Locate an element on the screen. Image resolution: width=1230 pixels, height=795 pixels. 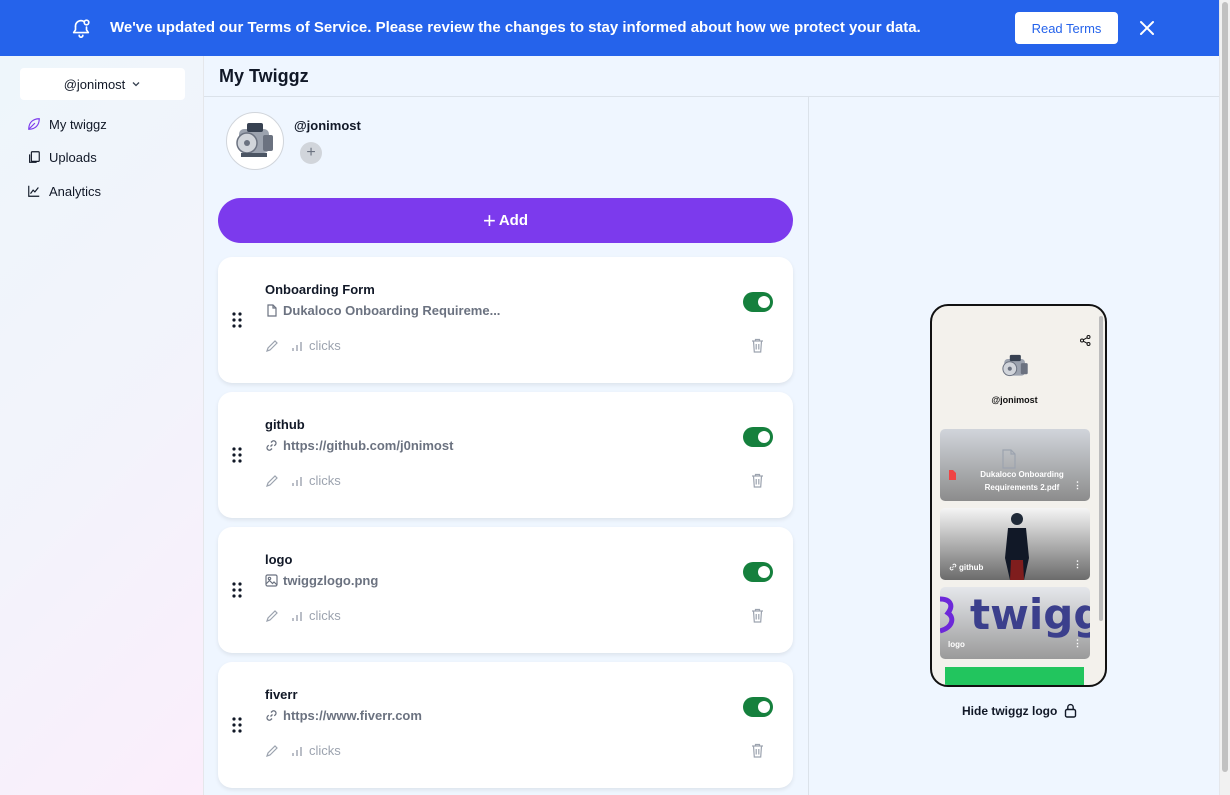
twiggz-logo-mark is located at coordinates (947, 615).